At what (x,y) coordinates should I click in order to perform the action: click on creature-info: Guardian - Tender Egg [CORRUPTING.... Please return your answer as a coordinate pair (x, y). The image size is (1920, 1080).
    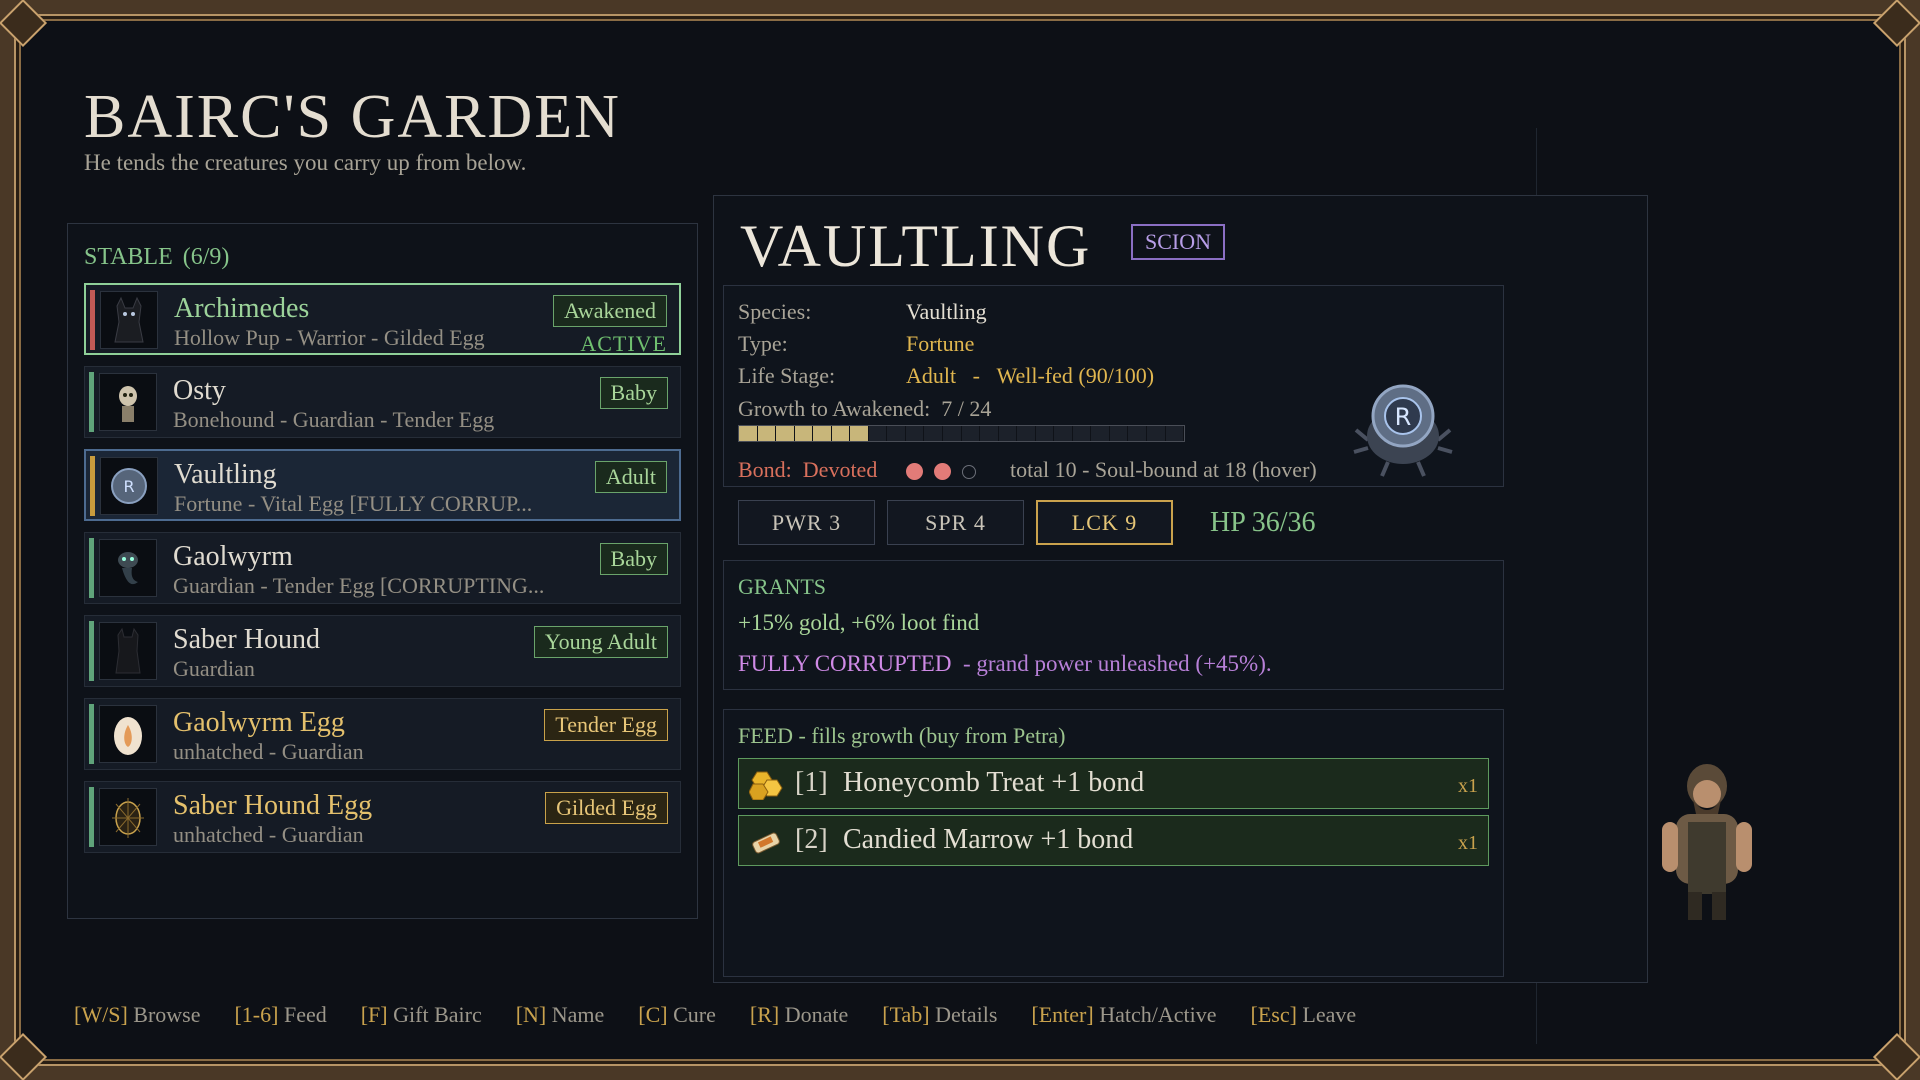
    Looking at the image, I should click on (359, 585).